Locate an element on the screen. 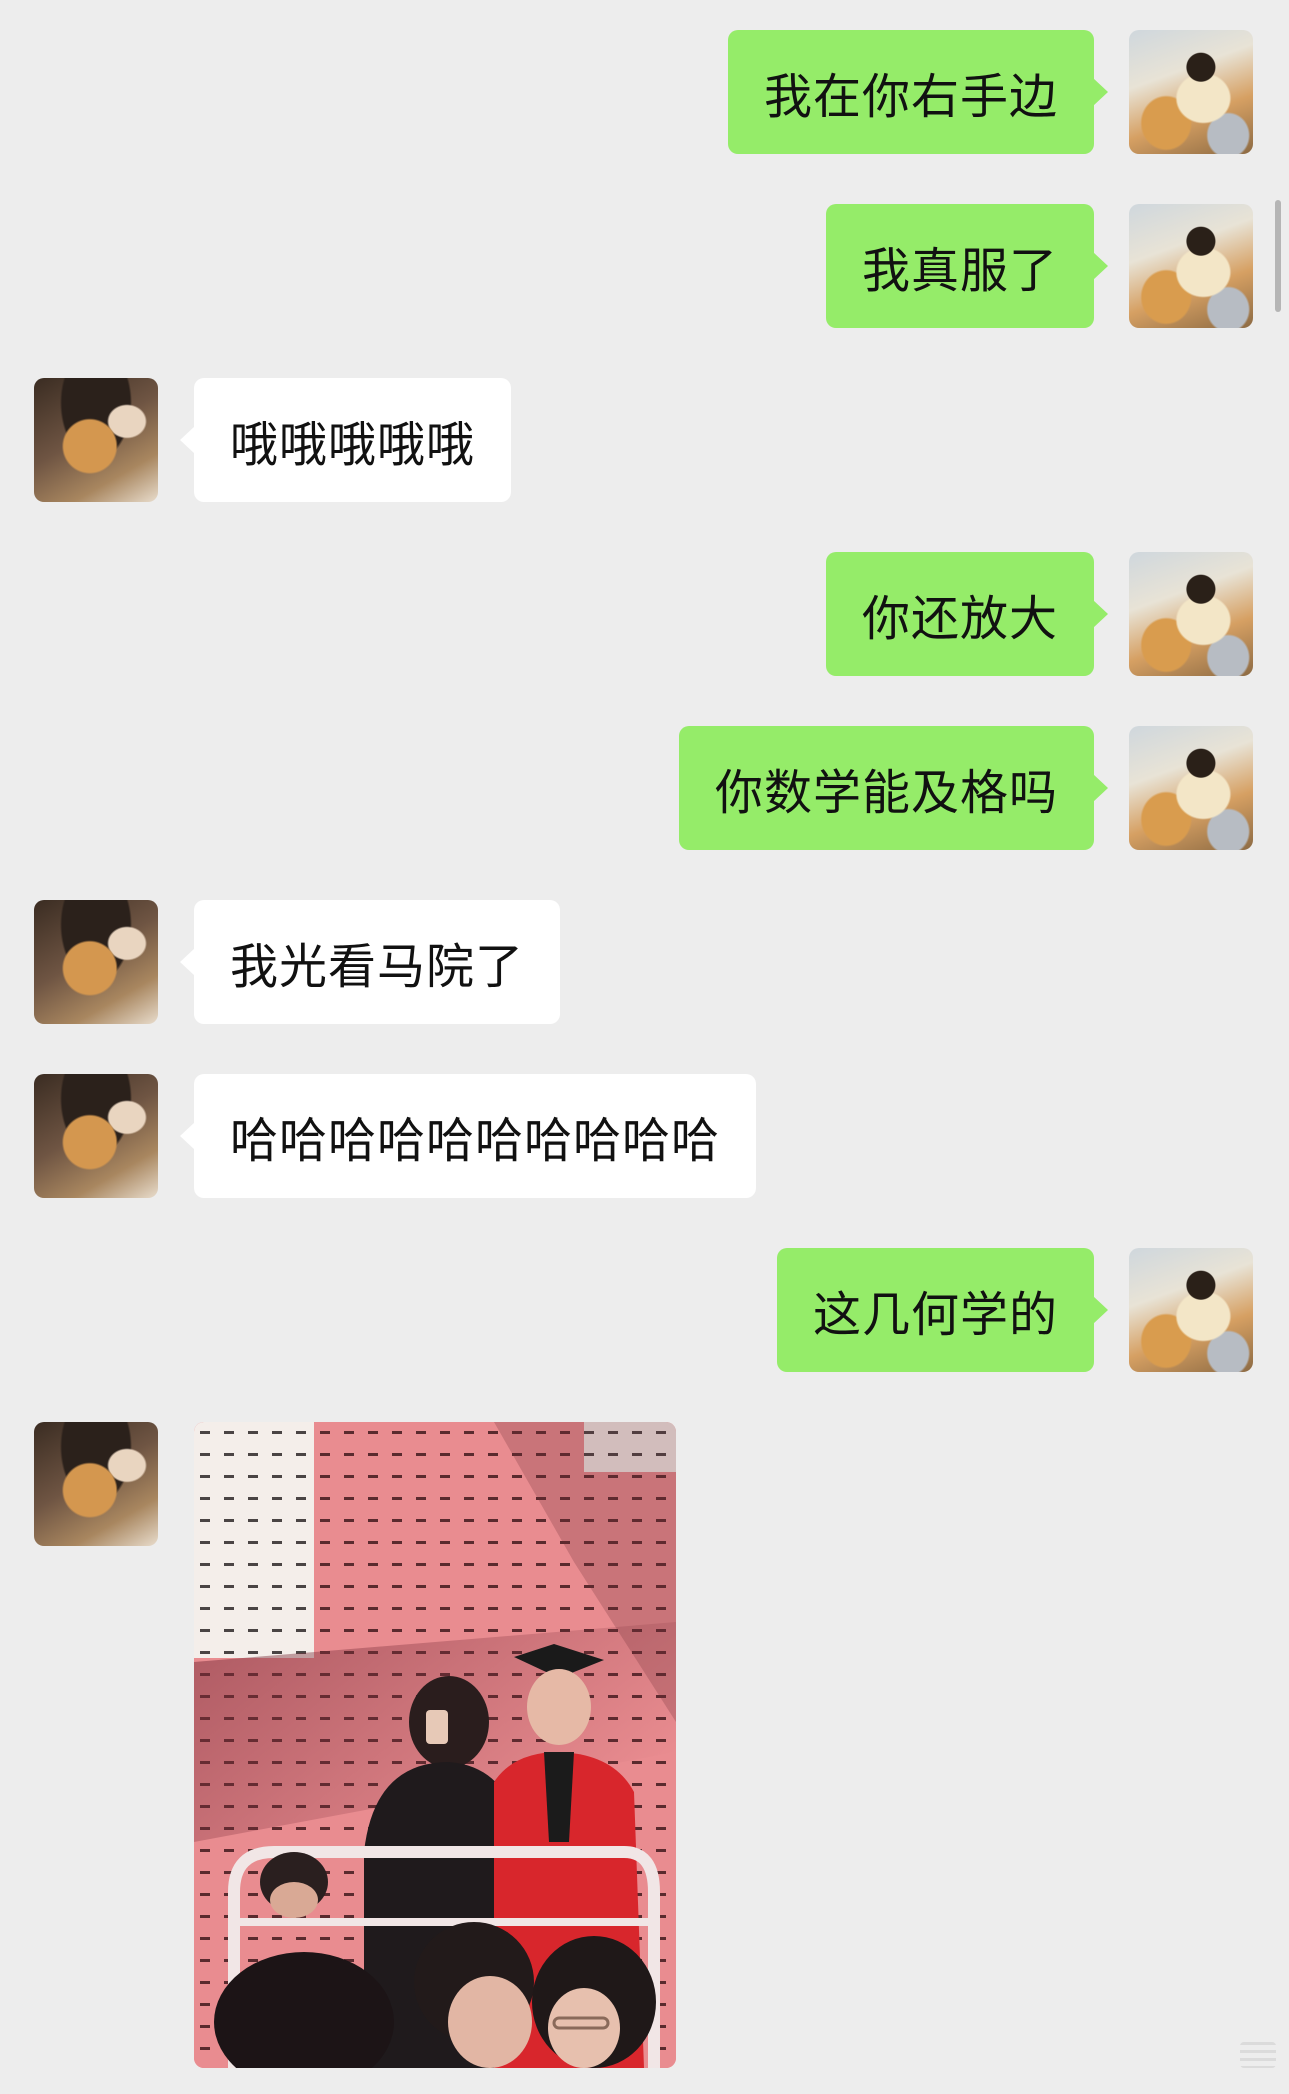  graduation-photo-image is located at coordinates (435, 1745).